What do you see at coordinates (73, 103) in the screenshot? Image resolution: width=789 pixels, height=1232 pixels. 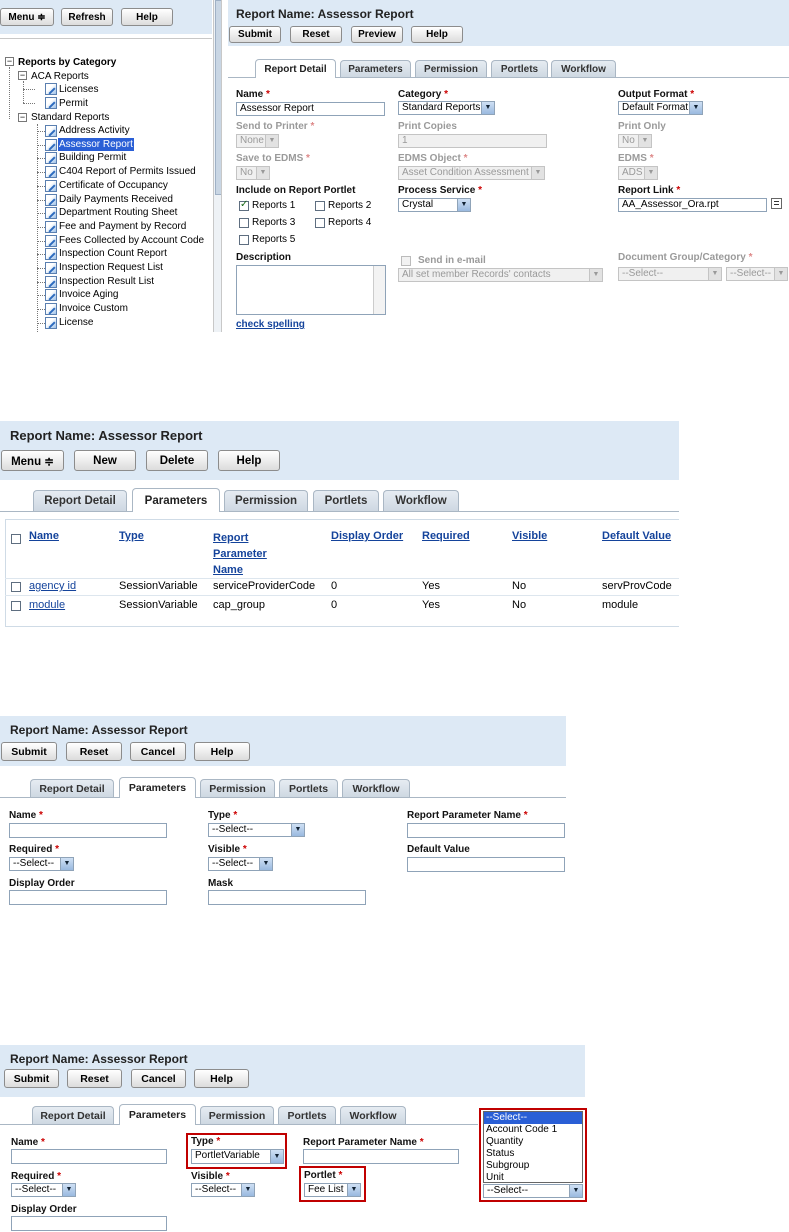 I see `tree-item-permit: Permit` at bounding box center [73, 103].